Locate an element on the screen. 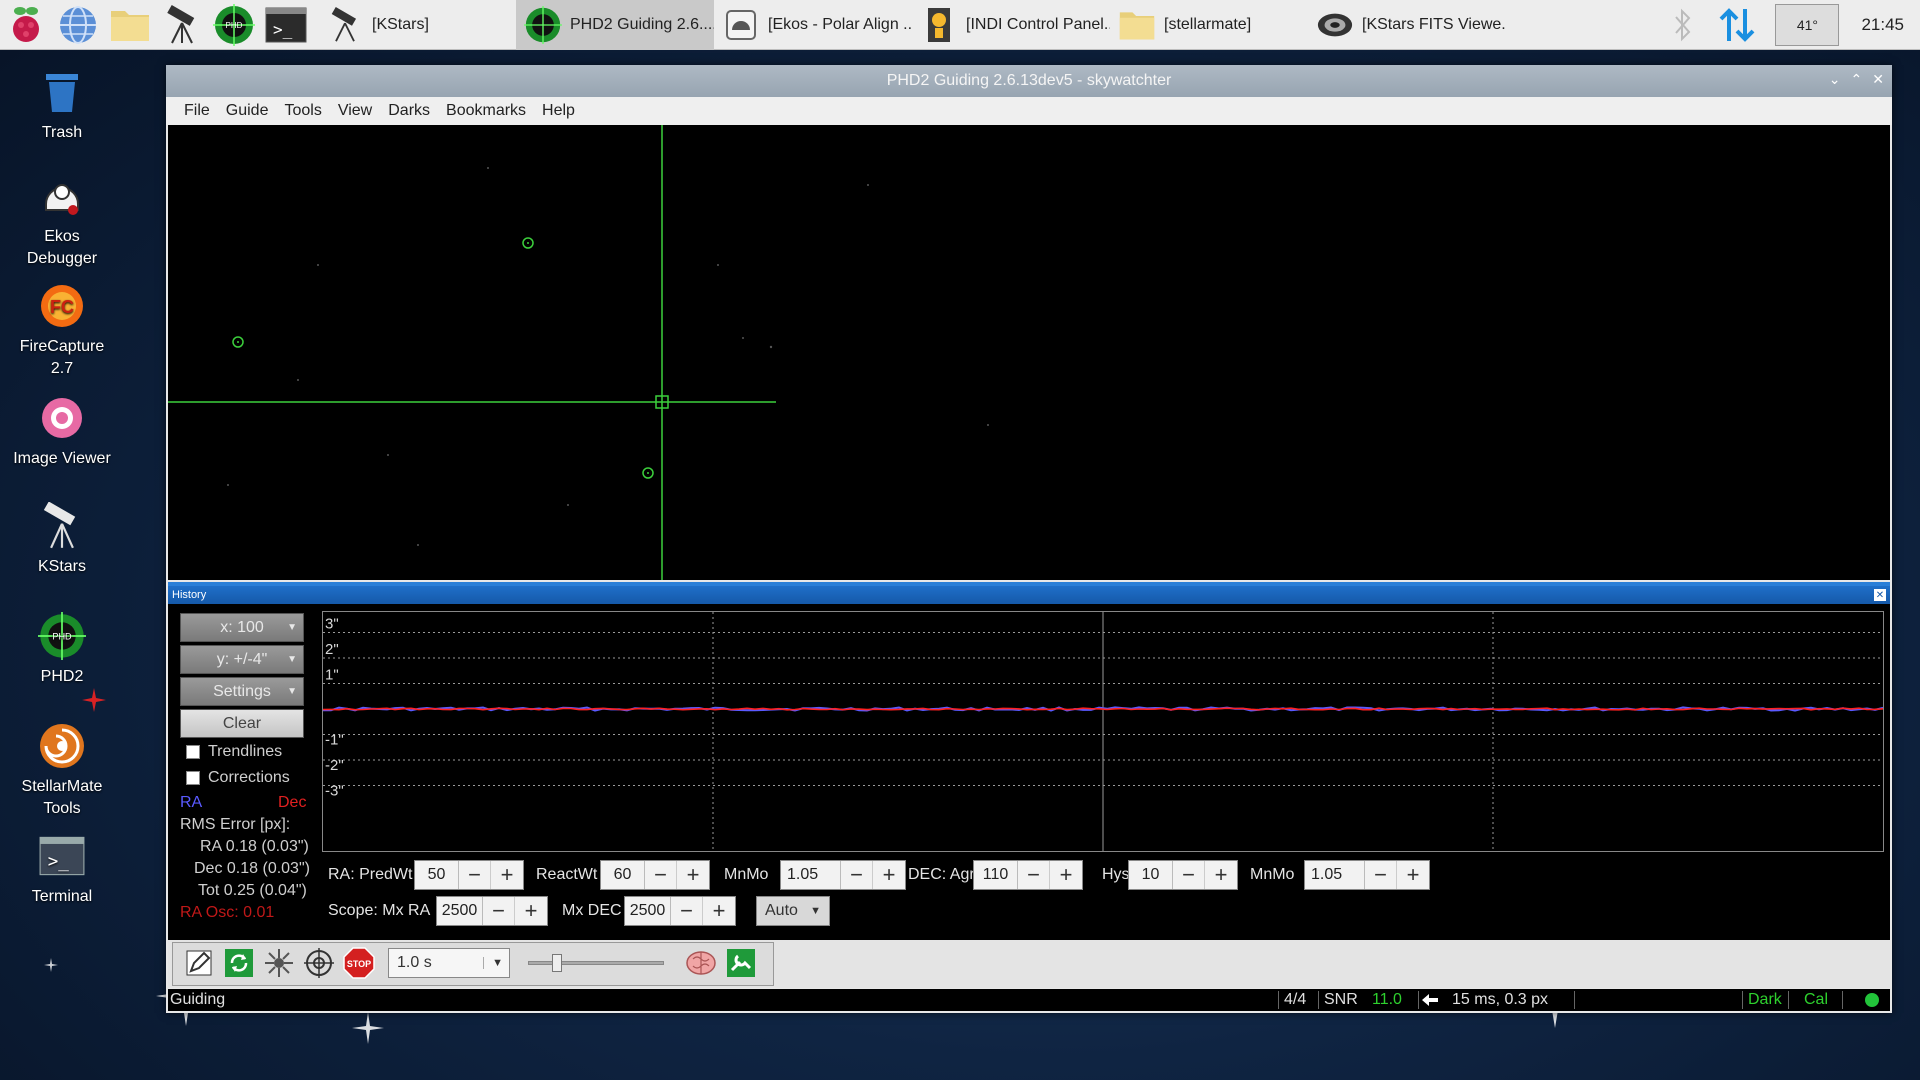  ra-oscillation: RA Osc: 0.01 is located at coordinates (227, 912).